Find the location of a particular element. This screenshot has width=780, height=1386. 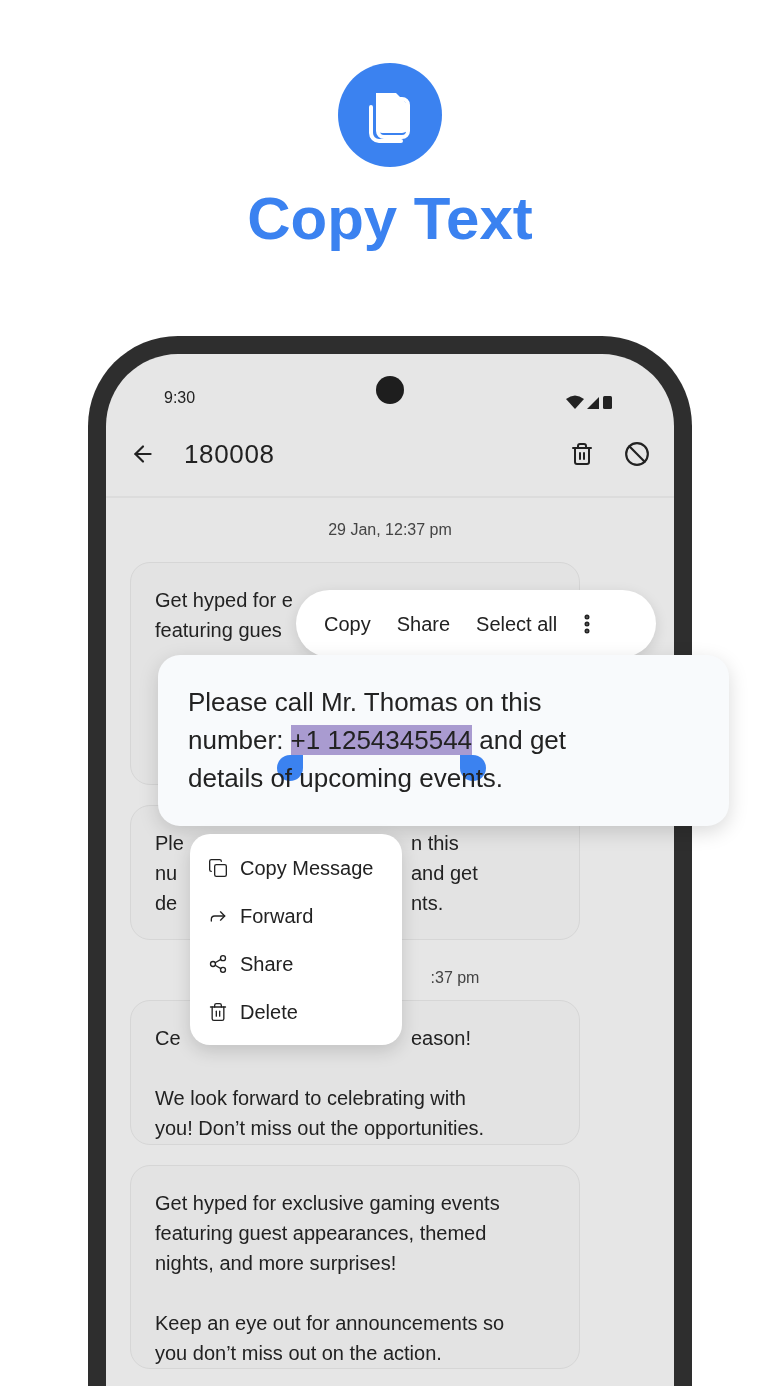

toolbar-action: Share is located at coordinates (423, 623).